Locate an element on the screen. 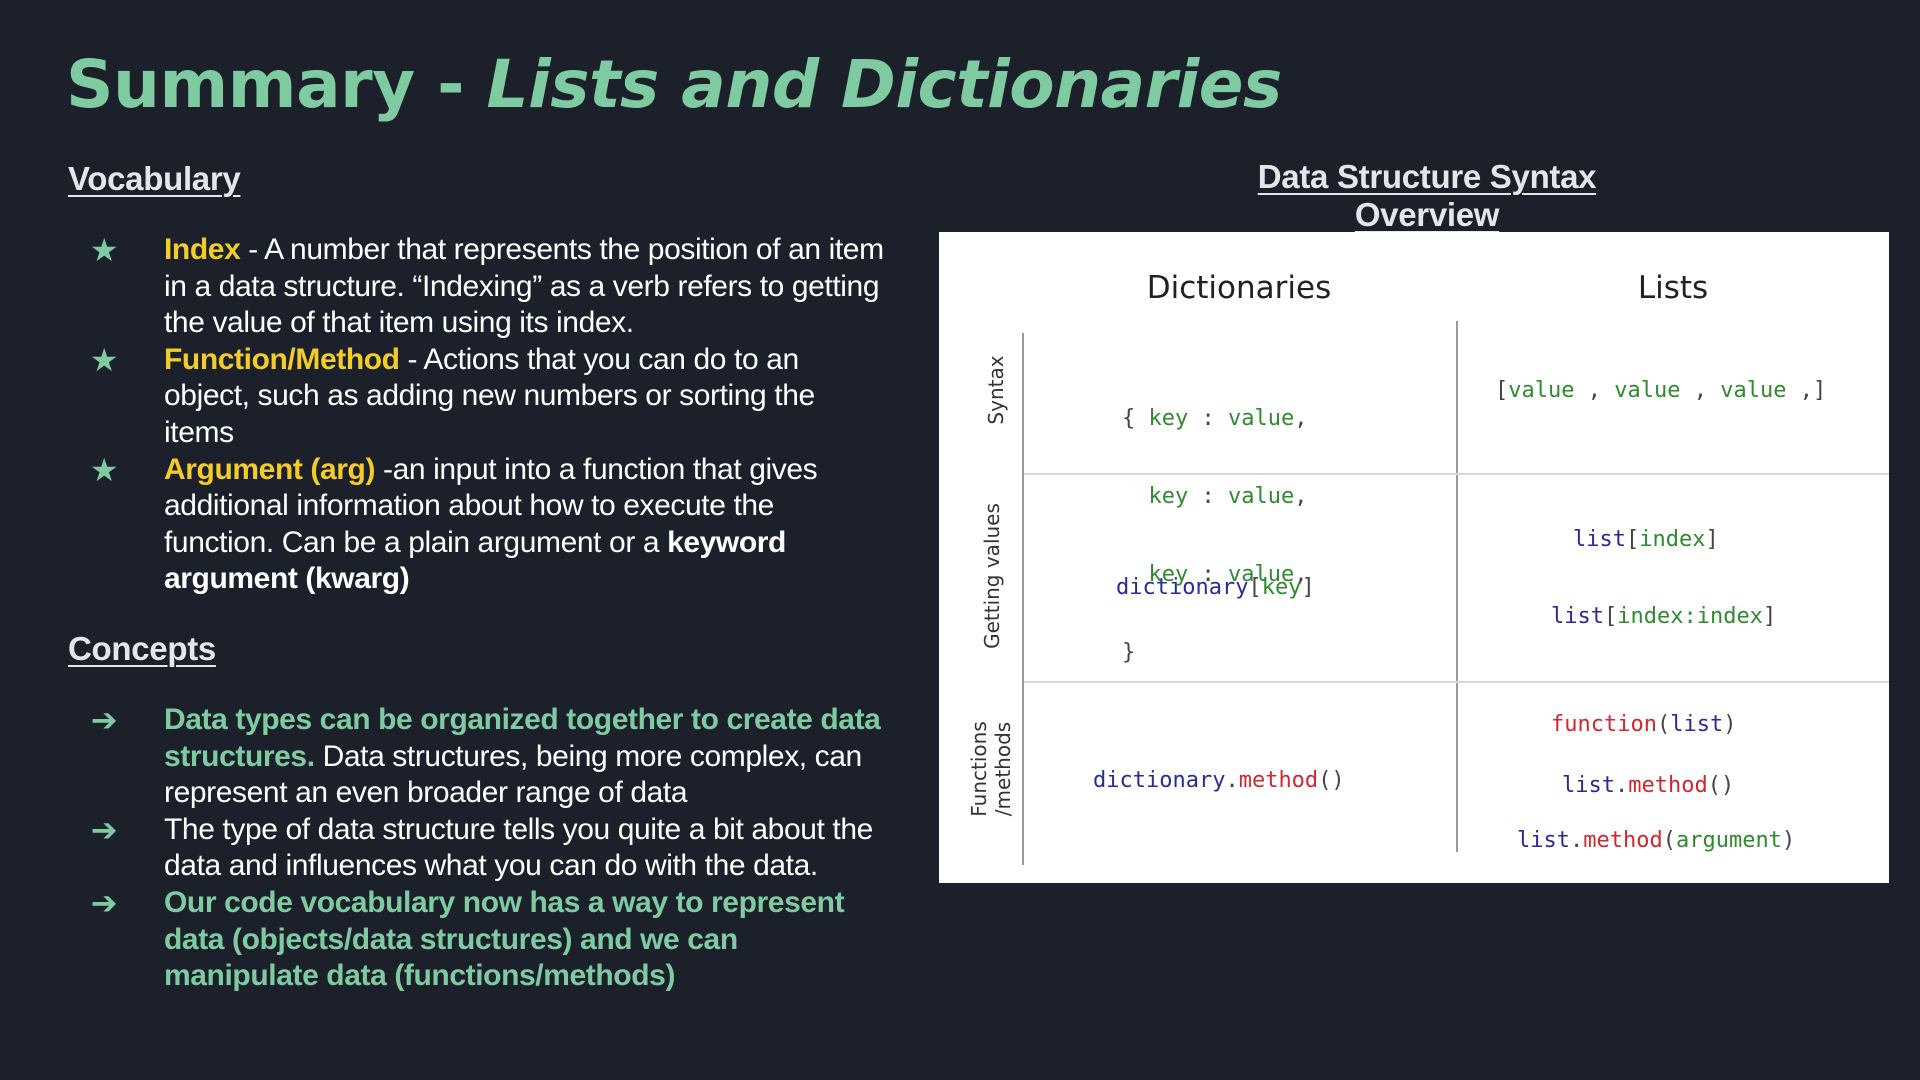 This screenshot has width=1920, height=1080. slide-title: Summary - Lists and Dictionaries is located at coordinates (674, 84).